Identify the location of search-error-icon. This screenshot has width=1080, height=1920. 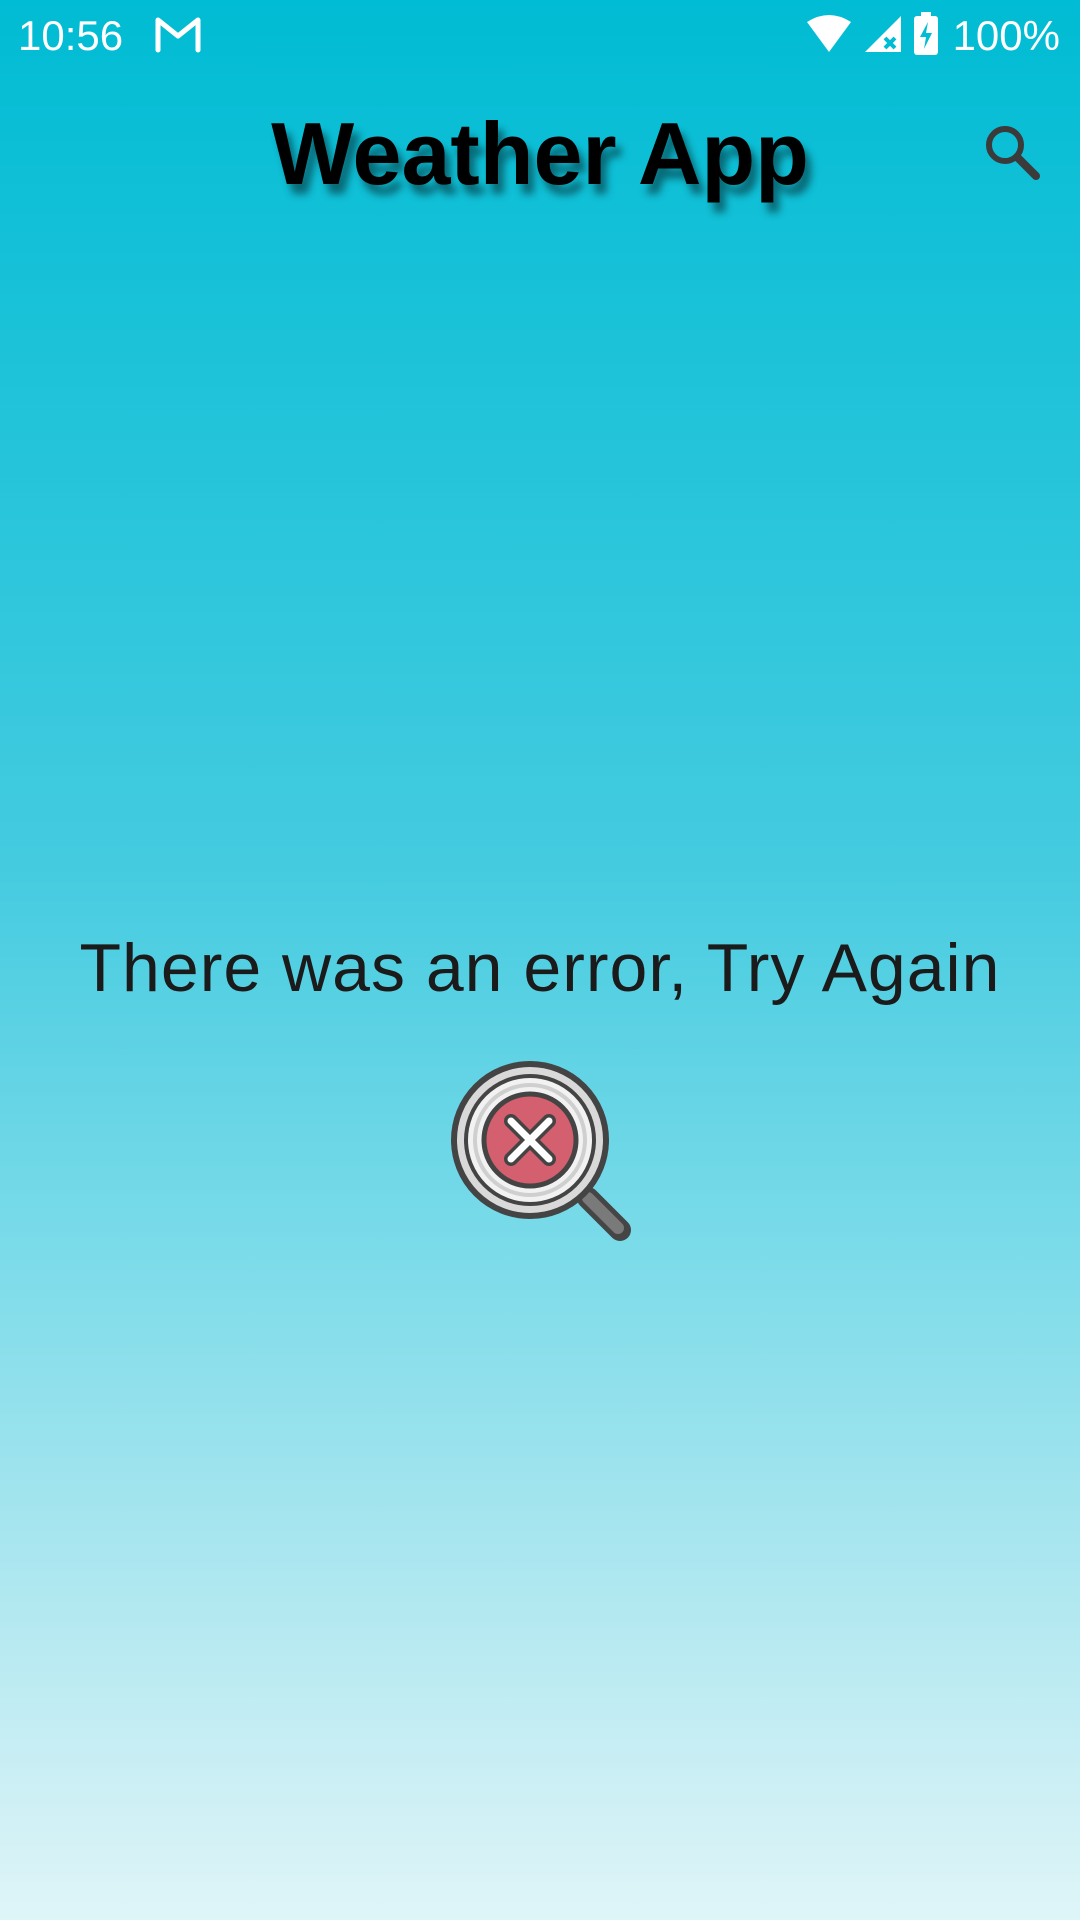
(541, 1151).